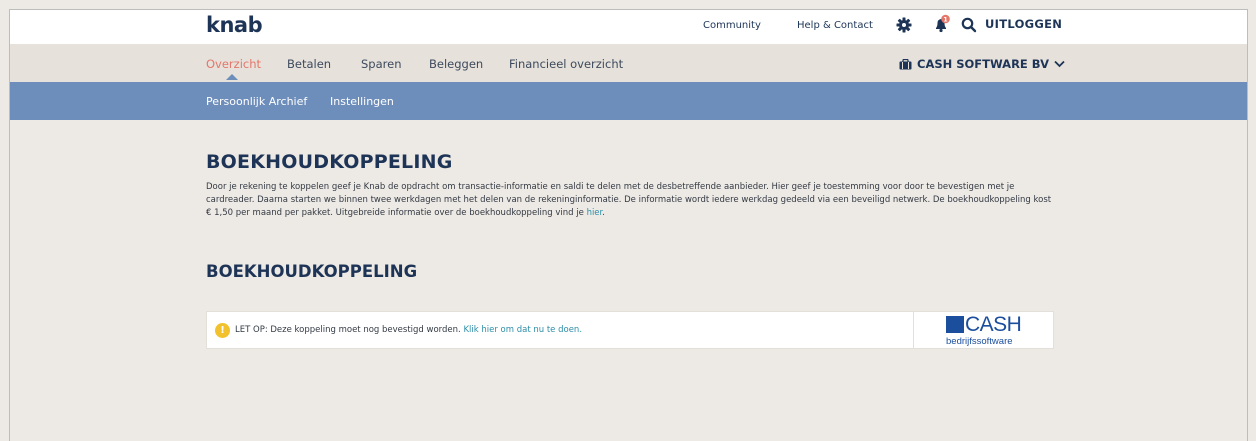  I want to click on nav-item-financieel-overzicht: Financieel overzicht, so click(566, 64).